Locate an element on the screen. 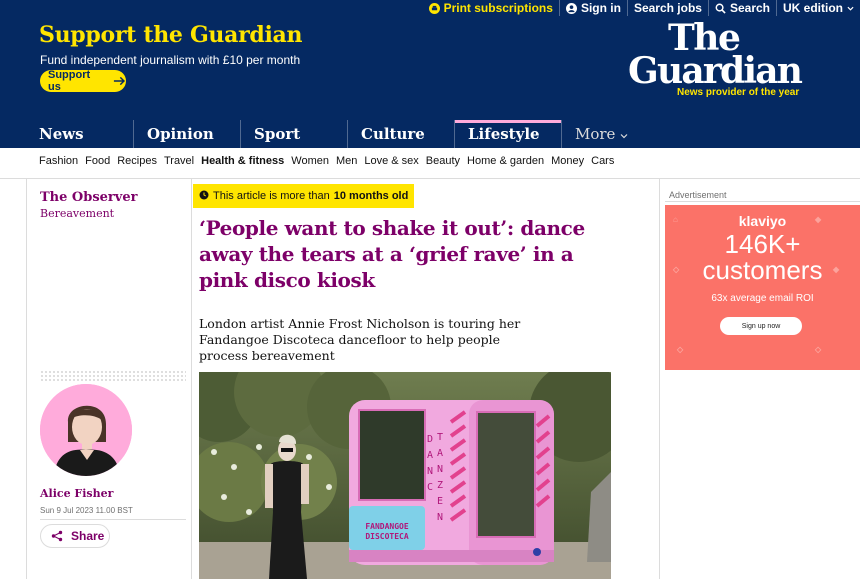 This screenshot has width=860, height=579. support-us-label: Support us is located at coordinates (69, 81).